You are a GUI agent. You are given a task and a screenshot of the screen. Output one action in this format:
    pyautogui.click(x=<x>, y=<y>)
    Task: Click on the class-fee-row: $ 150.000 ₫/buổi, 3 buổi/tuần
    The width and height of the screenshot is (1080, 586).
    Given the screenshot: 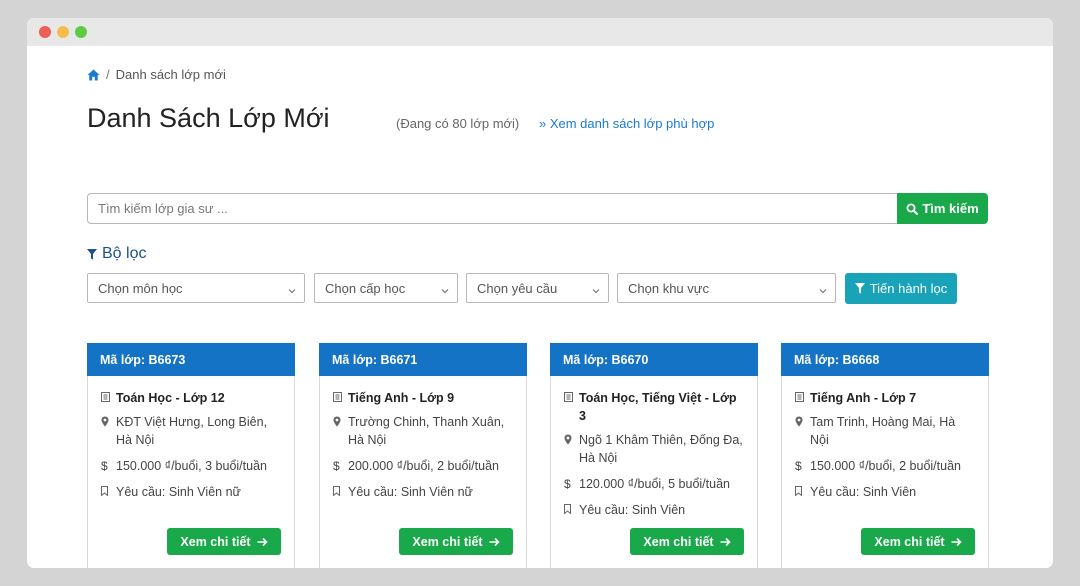 What is the action you would take?
    pyautogui.click(x=191, y=466)
    